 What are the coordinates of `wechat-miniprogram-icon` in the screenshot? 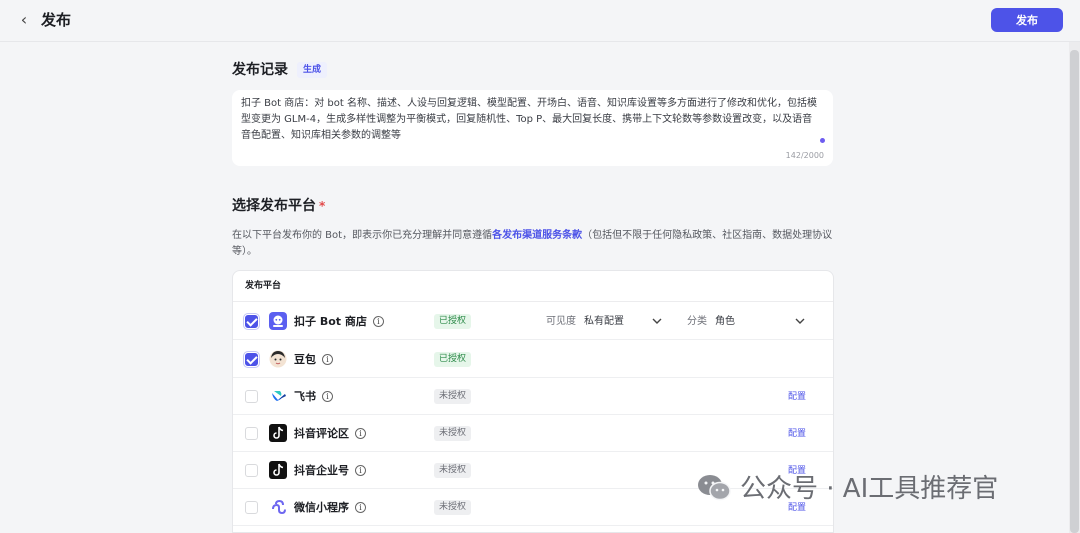 It's located at (278, 507).